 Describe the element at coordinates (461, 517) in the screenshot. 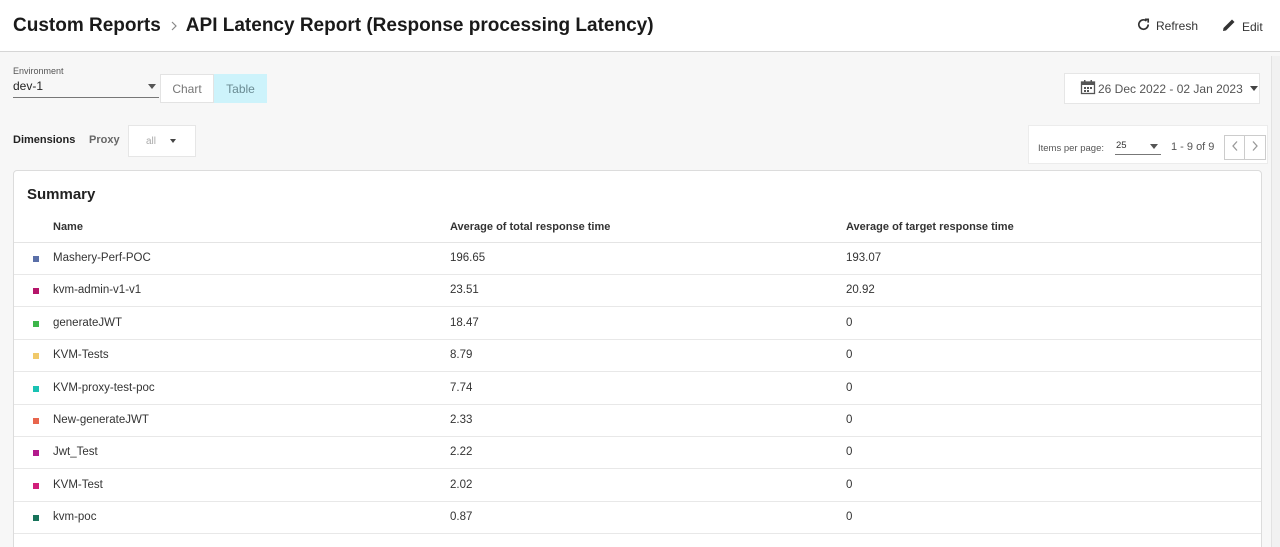

I see `row-total-response: 0.87` at that location.